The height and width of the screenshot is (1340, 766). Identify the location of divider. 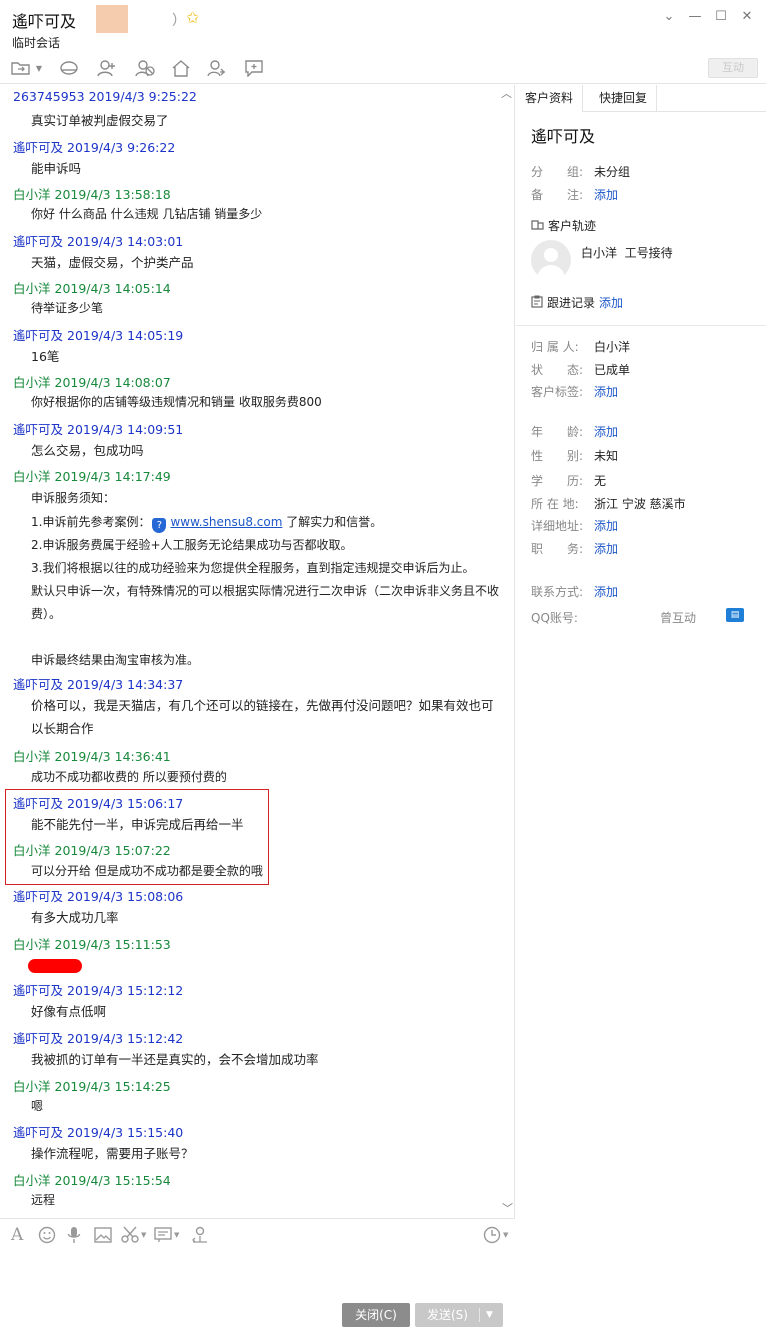
(479, 1315).